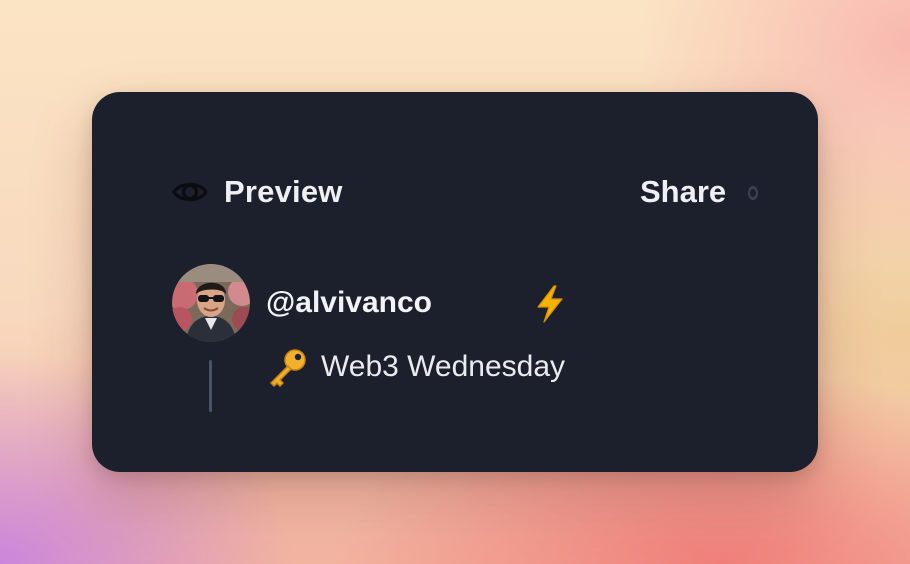 The width and height of the screenshot is (910, 564). I want to click on share-button: Share, so click(683, 192).